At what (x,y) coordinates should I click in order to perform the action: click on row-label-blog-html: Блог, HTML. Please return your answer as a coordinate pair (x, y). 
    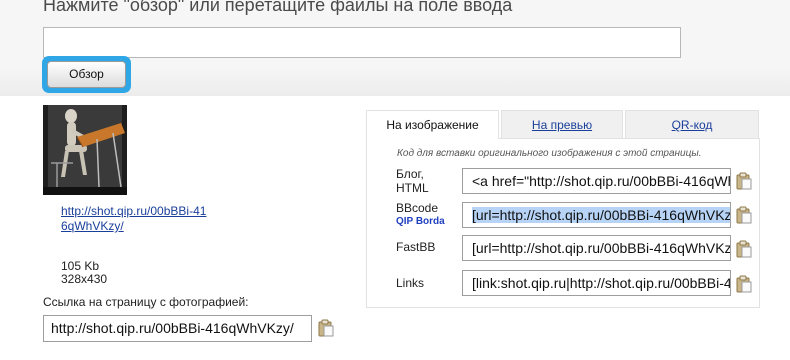
    Looking at the image, I should click on (425, 181).